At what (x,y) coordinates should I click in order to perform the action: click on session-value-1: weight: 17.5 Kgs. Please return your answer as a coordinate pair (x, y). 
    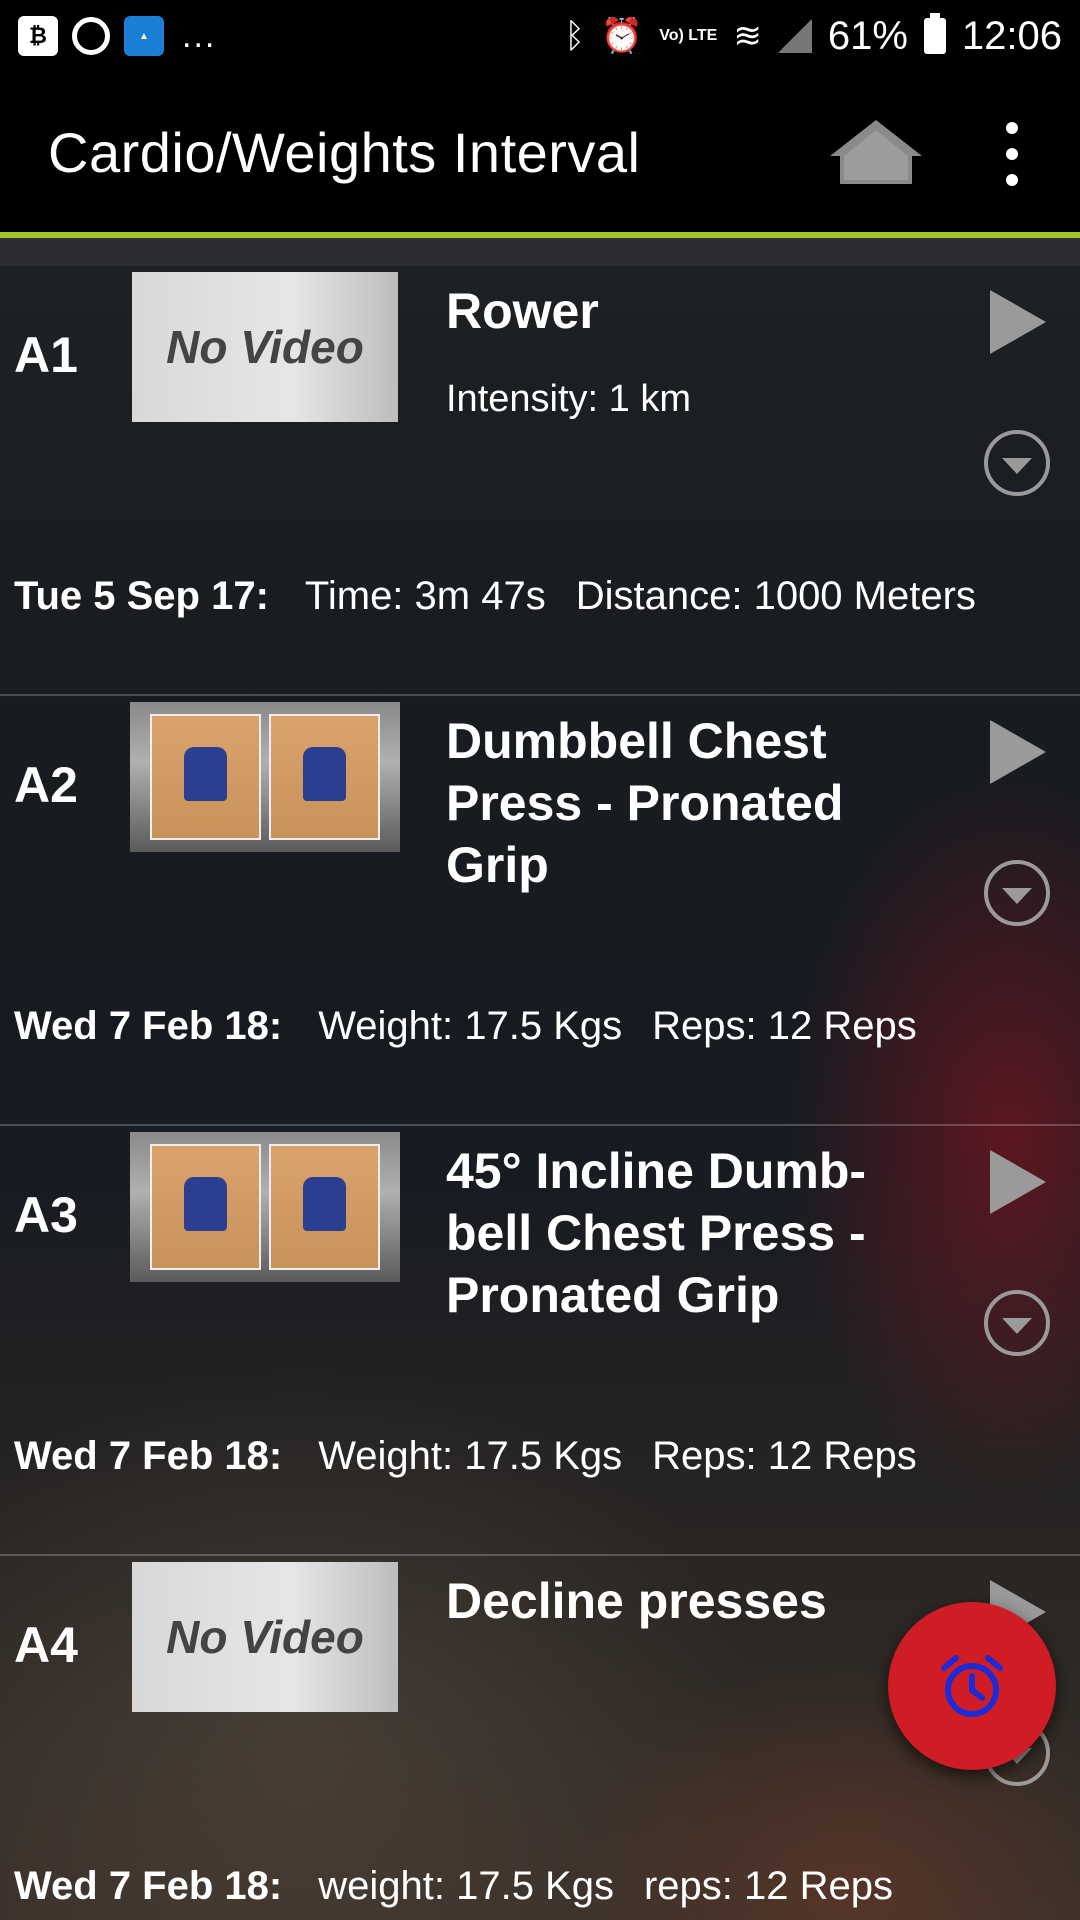
    Looking at the image, I should click on (466, 1886).